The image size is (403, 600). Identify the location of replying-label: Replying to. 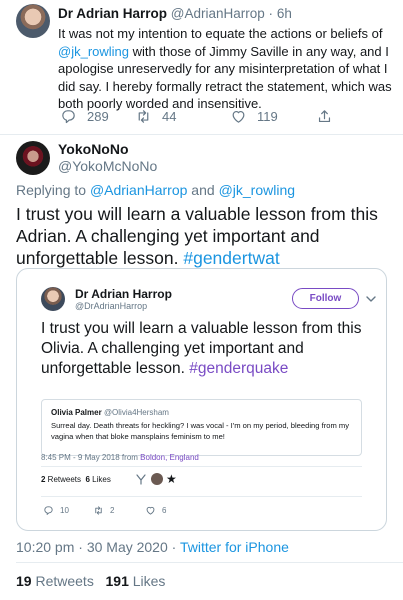
(53, 190).